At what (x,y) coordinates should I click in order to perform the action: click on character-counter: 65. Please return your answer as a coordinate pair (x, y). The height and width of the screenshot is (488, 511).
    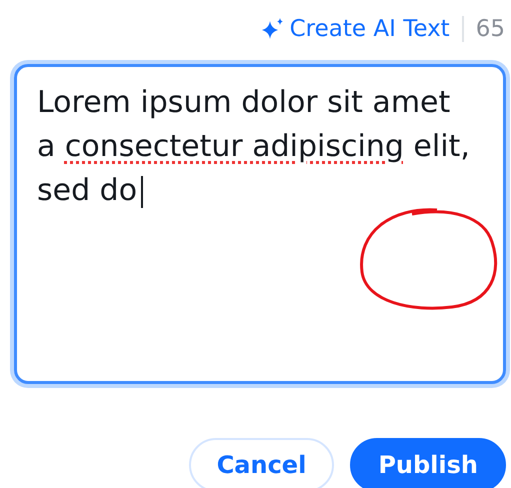
    Looking at the image, I should click on (490, 29).